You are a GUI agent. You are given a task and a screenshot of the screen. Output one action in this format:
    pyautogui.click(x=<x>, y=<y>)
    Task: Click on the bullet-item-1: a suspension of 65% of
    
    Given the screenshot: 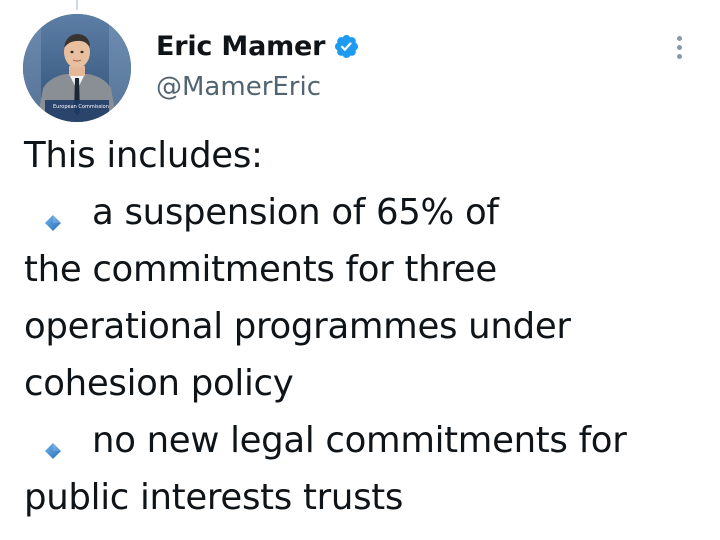 What is the action you would take?
    pyautogui.click(x=364, y=212)
    